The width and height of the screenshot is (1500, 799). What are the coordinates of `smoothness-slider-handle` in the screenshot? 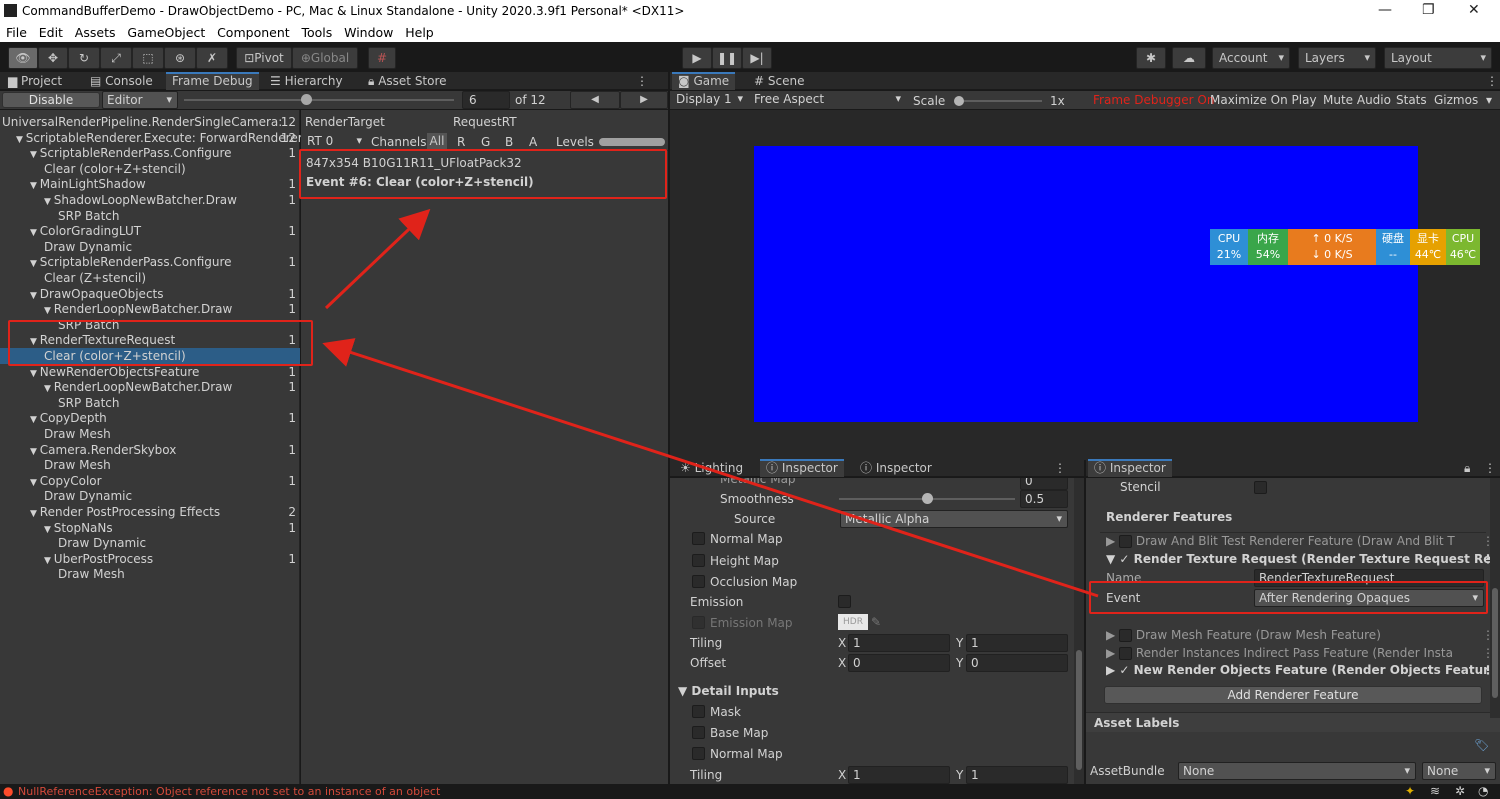 It's located at (927, 498).